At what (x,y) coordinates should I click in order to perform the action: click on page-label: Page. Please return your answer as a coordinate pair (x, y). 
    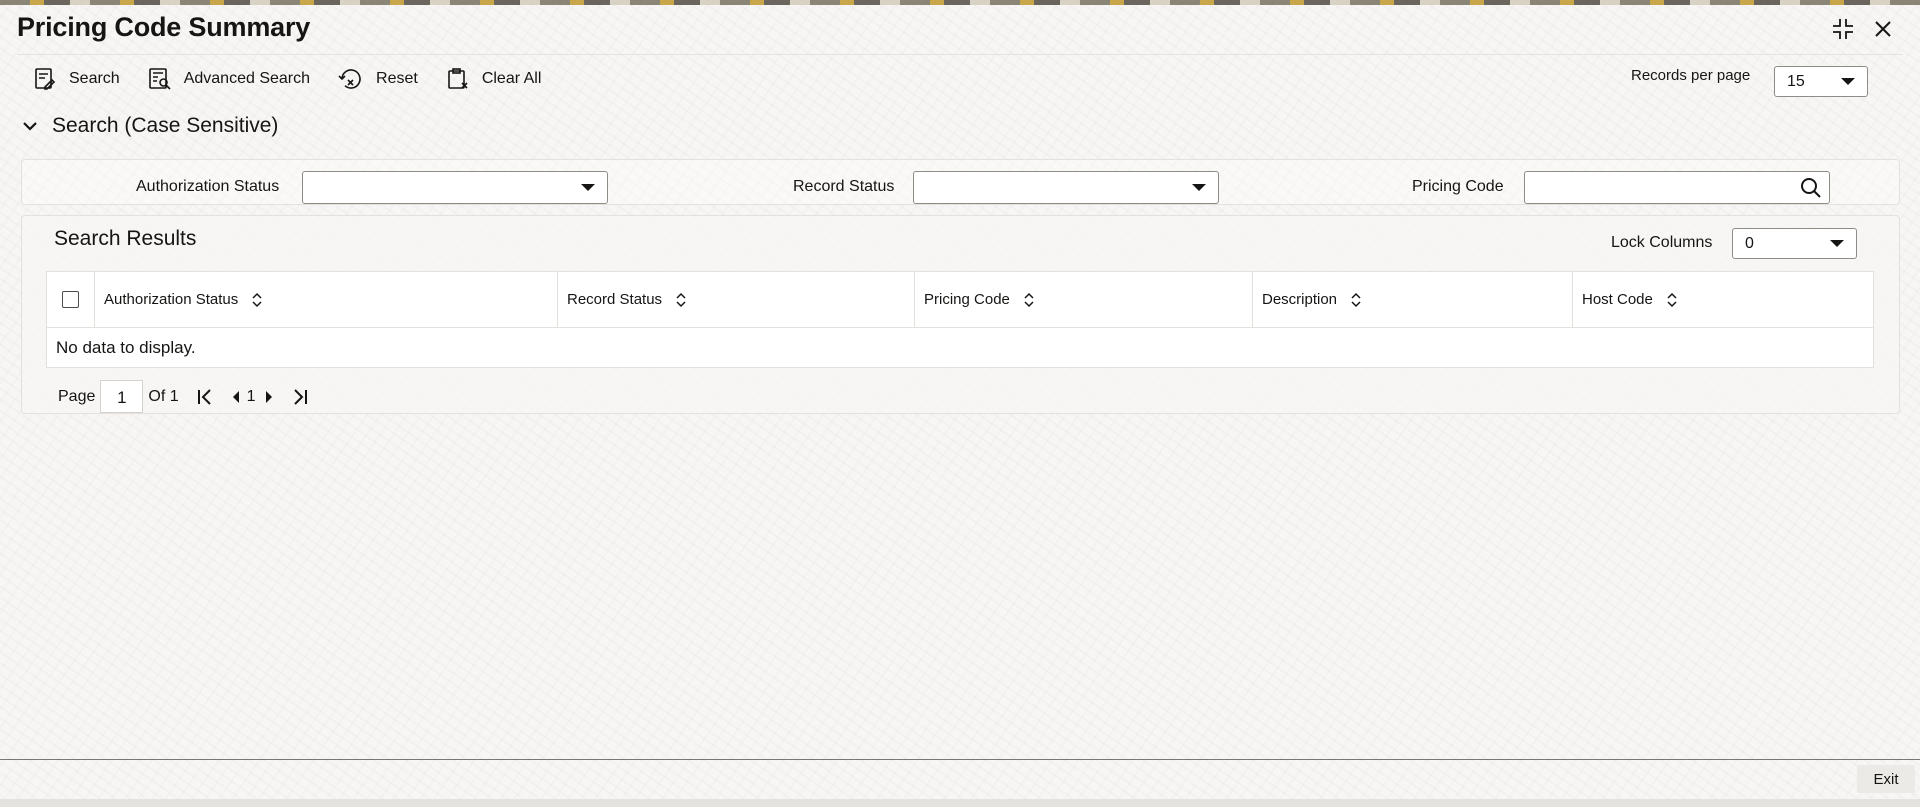
    Looking at the image, I should click on (77, 396).